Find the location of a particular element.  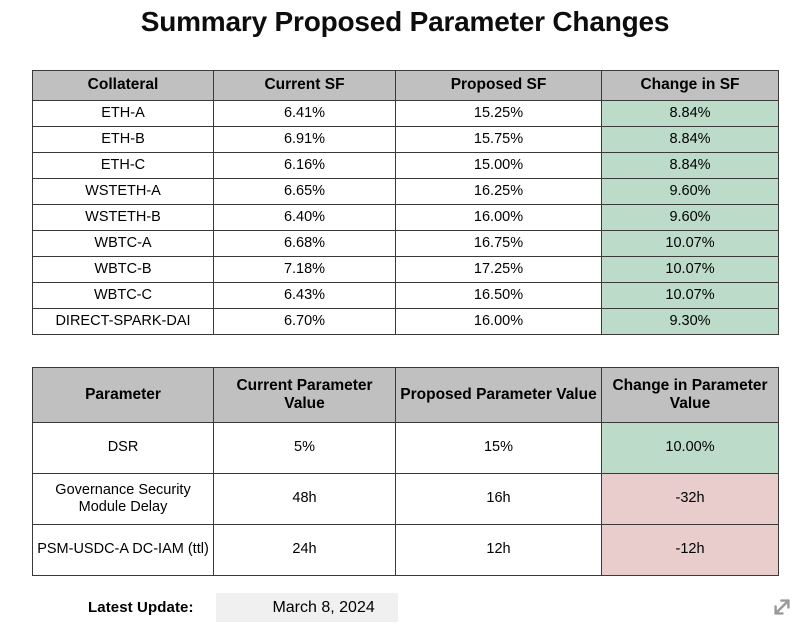

cell-change-sf: 9.30% is located at coordinates (690, 321).